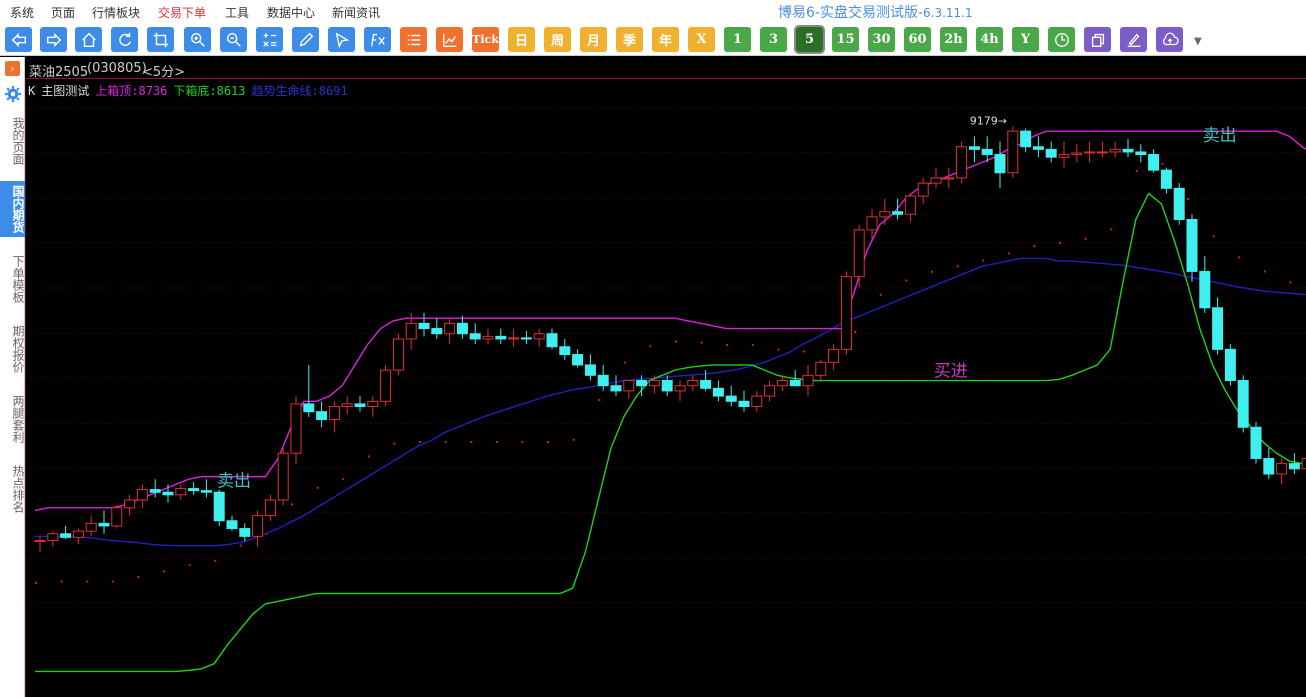 Image resolution: width=1306 pixels, height=697 pixels. Describe the element at coordinates (12, 279) in the screenshot. I see `sidebar-item-order-template: 下单模板` at that location.